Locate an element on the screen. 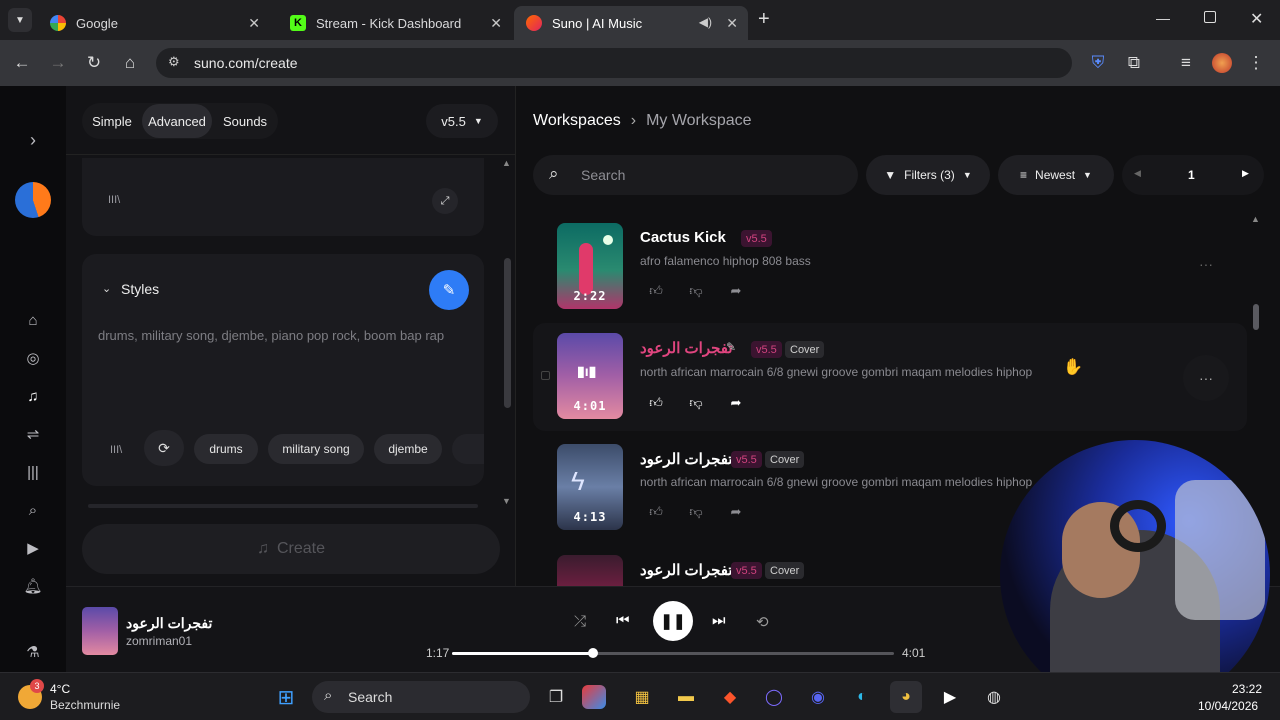 This screenshot has width=1280, height=720. prev-page-icon: ◀ is located at coordinates (1137, 173).